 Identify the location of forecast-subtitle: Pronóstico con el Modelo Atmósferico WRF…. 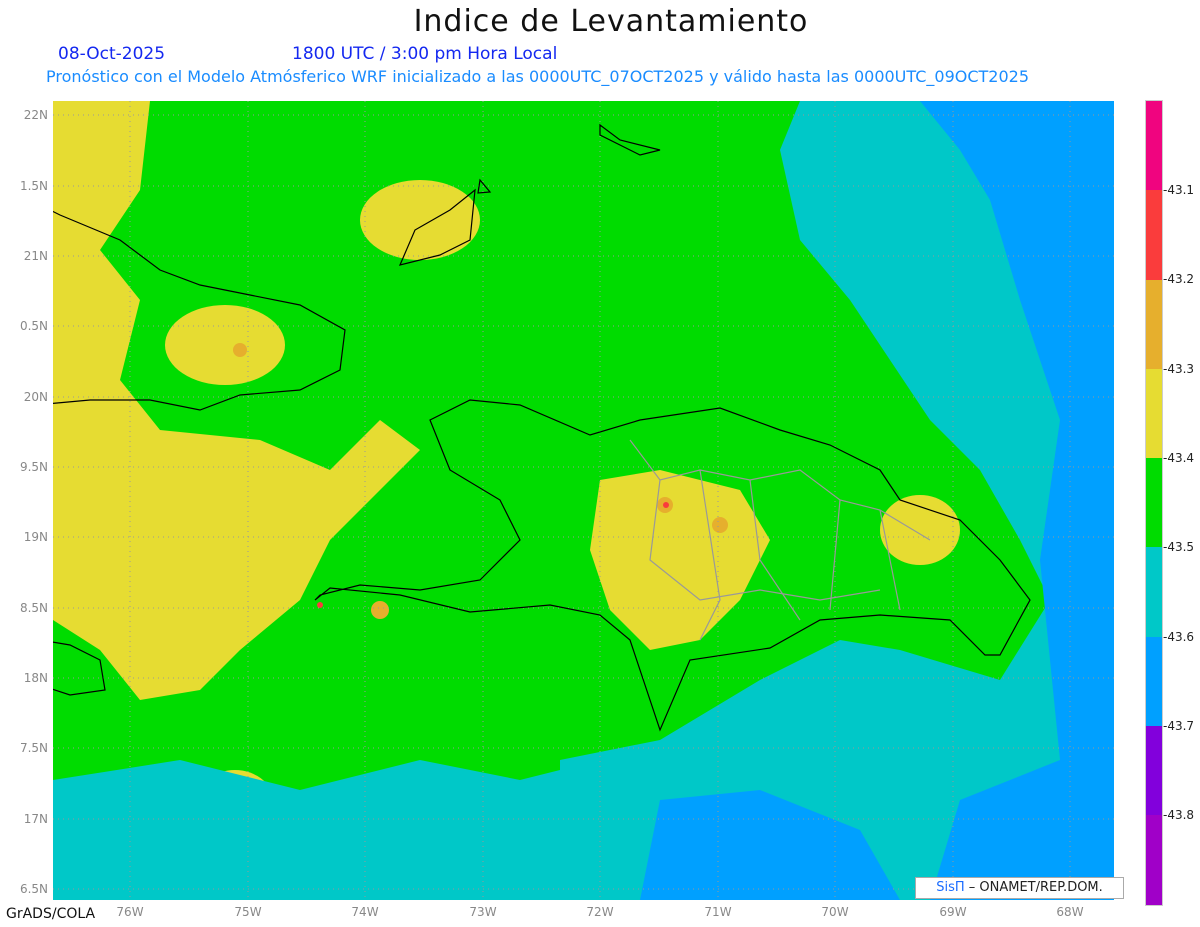
(538, 76).